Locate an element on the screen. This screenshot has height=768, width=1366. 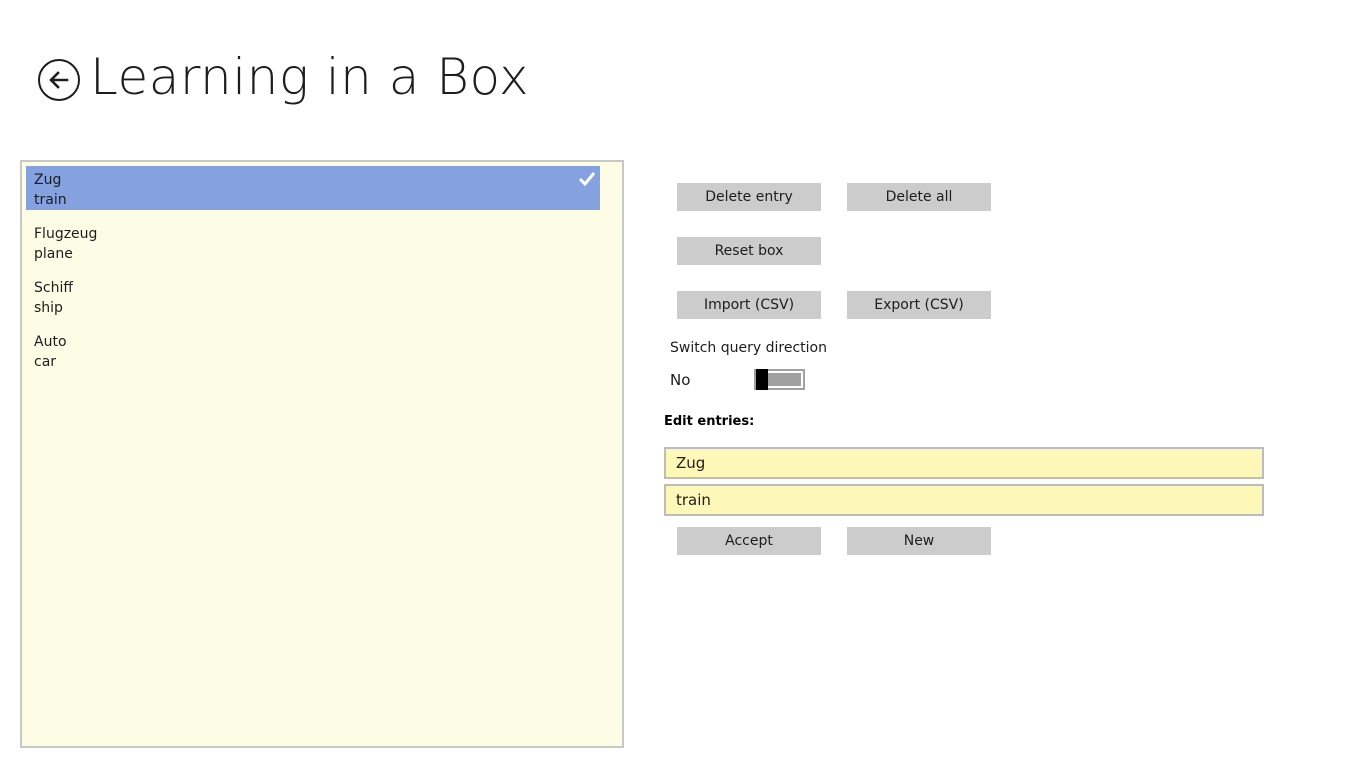
entry-translation: car is located at coordinates (45, 362).